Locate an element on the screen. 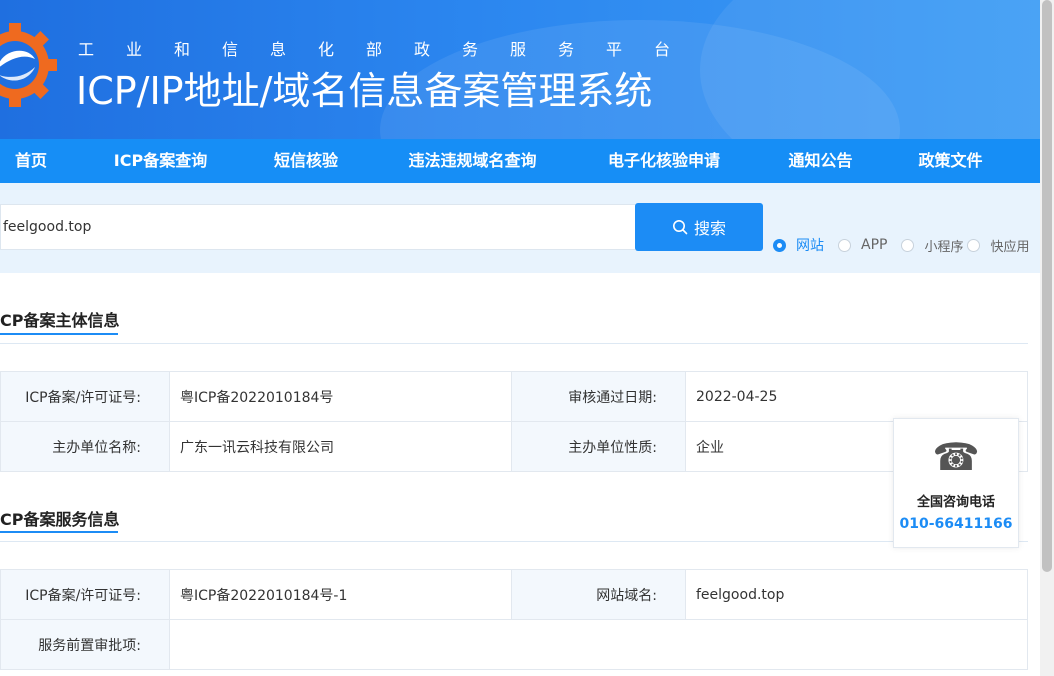 This screenshot has width=1054, height=676. consult-label: 全国咨询电话 is located at coordinates (955, 502).